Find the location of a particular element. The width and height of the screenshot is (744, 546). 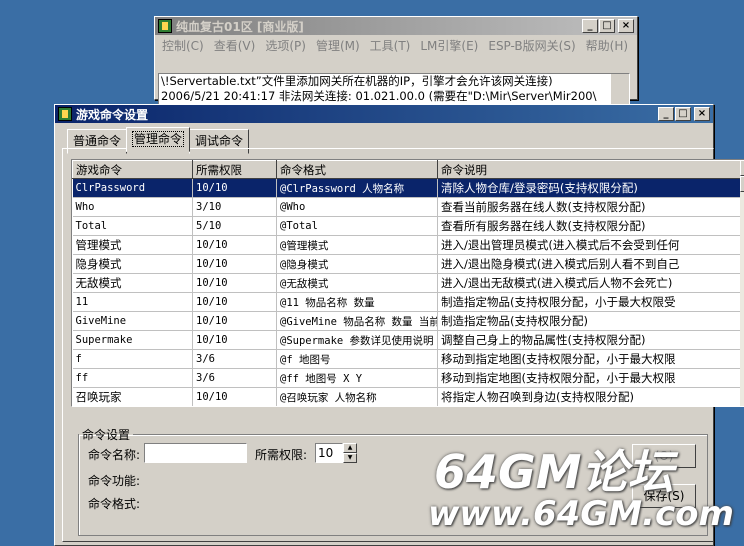

grid-vertical-scrollbar: ▲ is located at coordinates (742, 283).